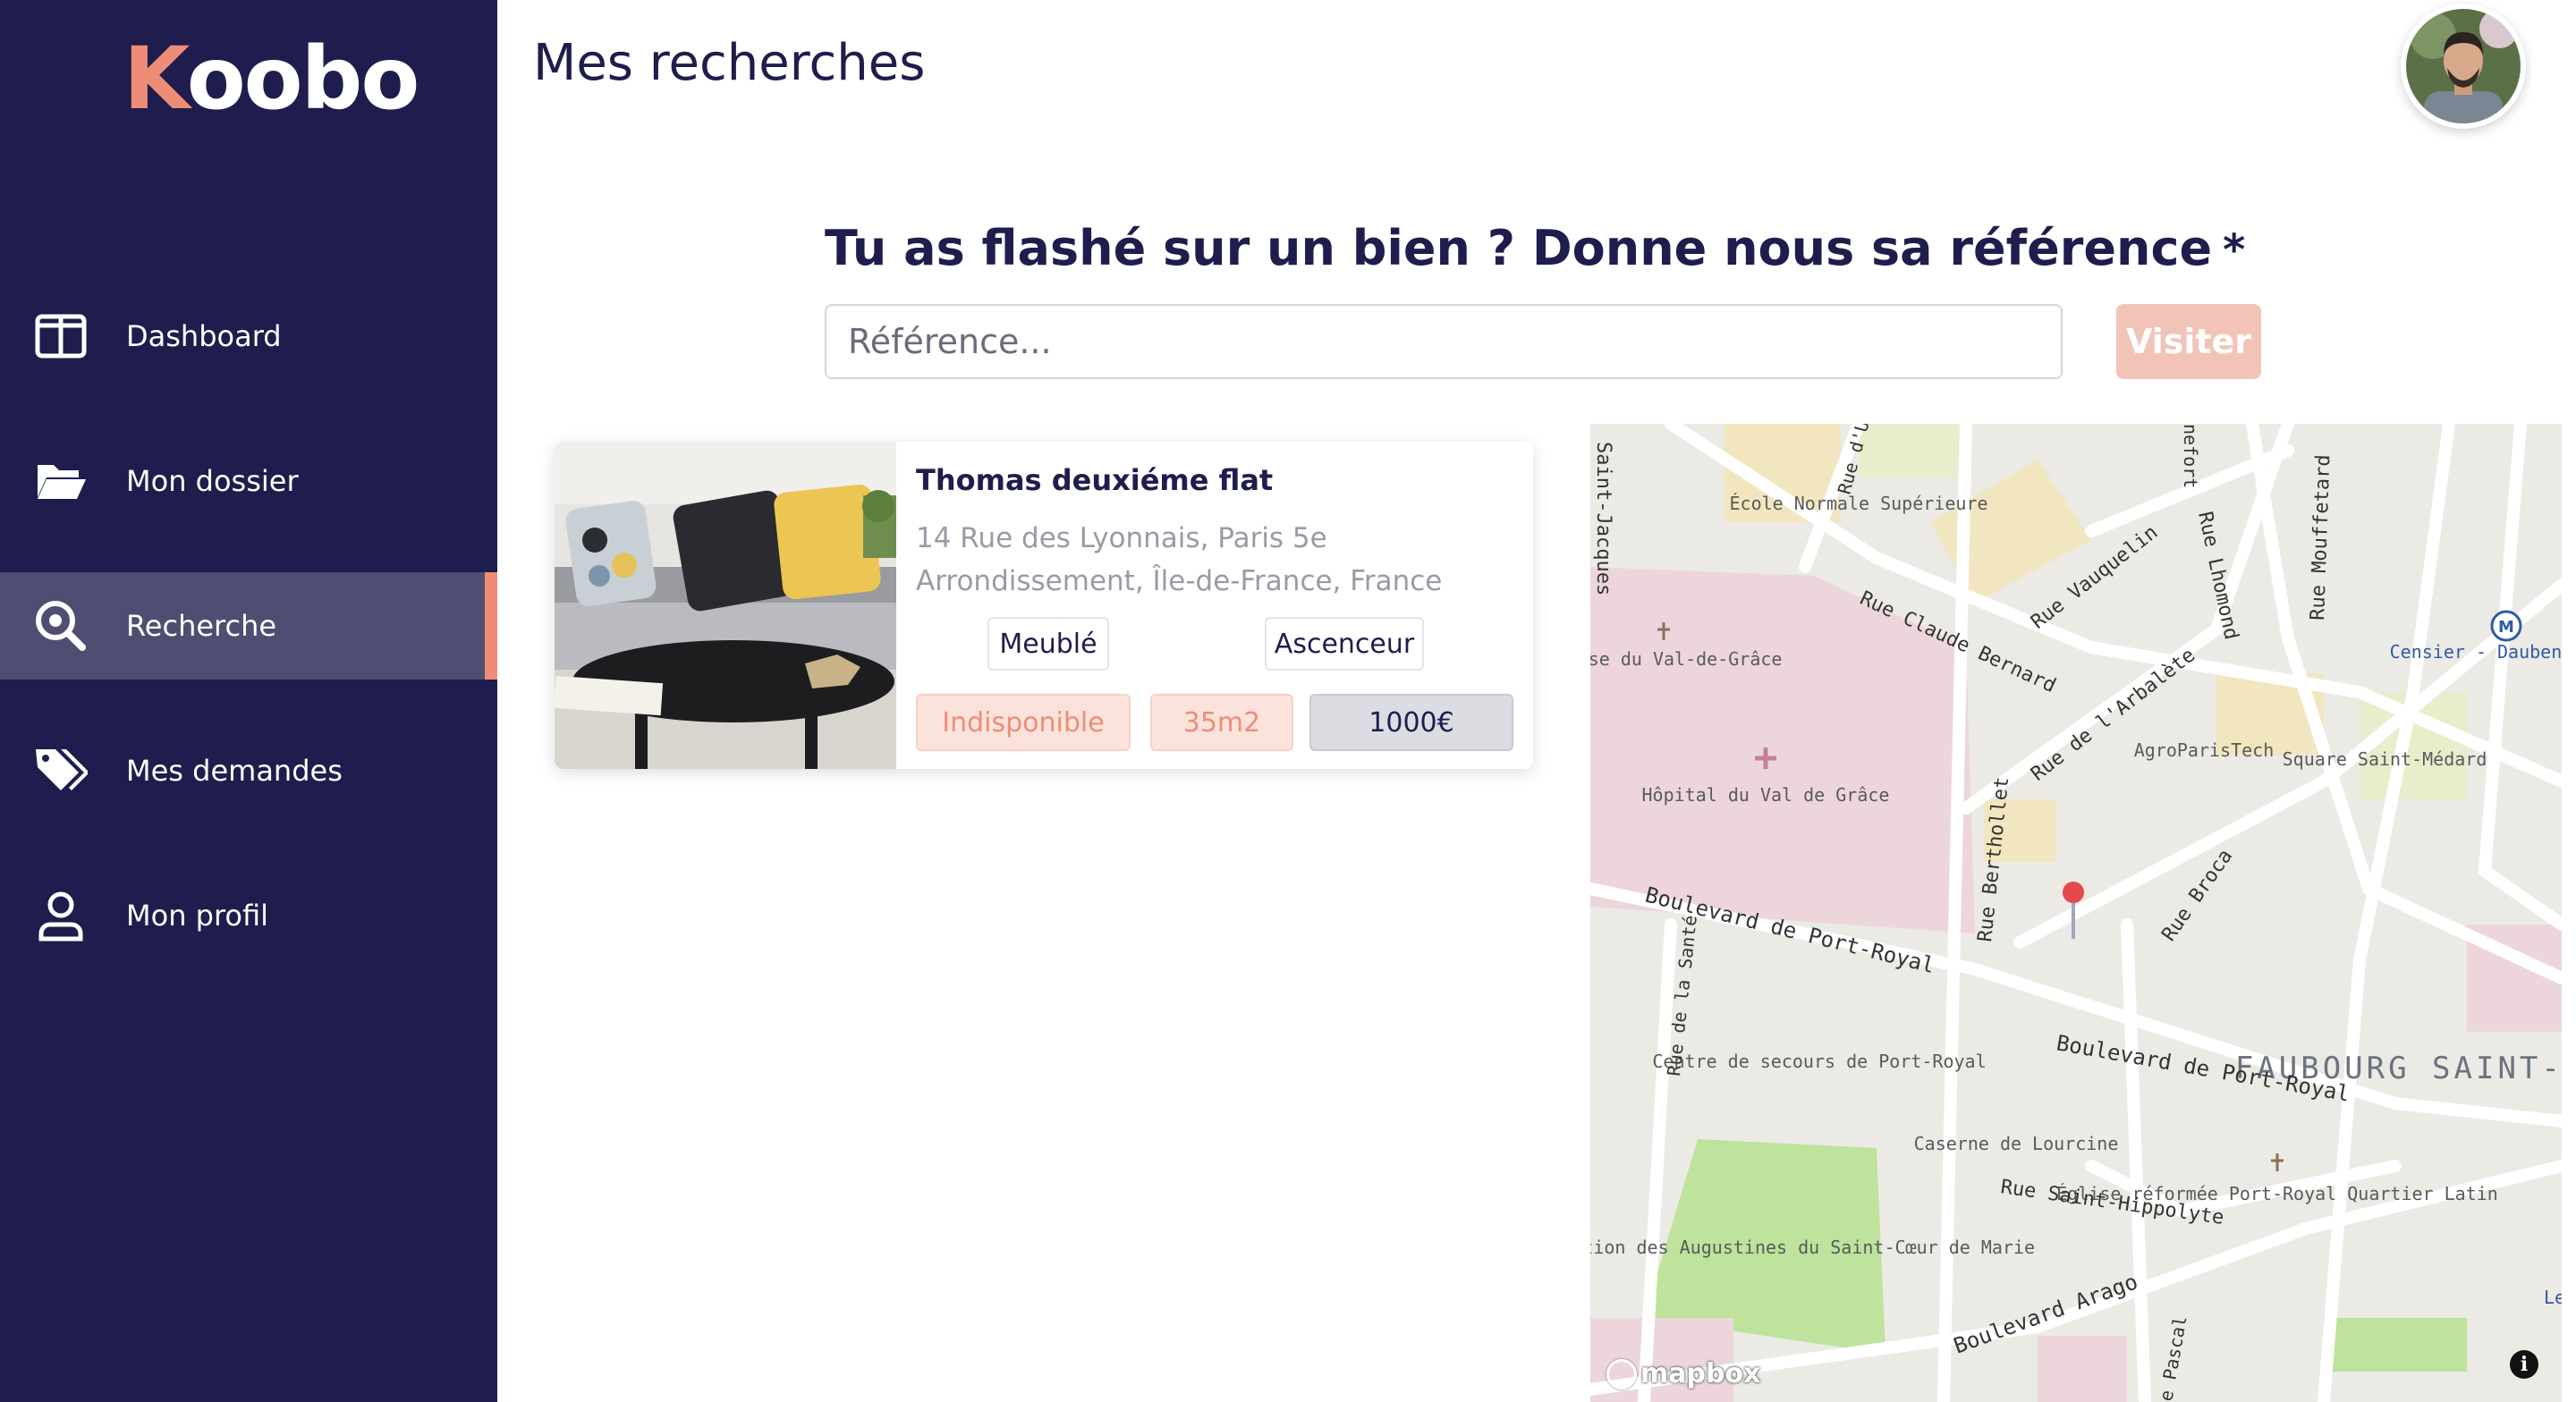 Image resolution: width=2576 pixels, height=1402 pixels. I want to click on sidebar-item-dashboard: Dashboard, so click(248, 336).